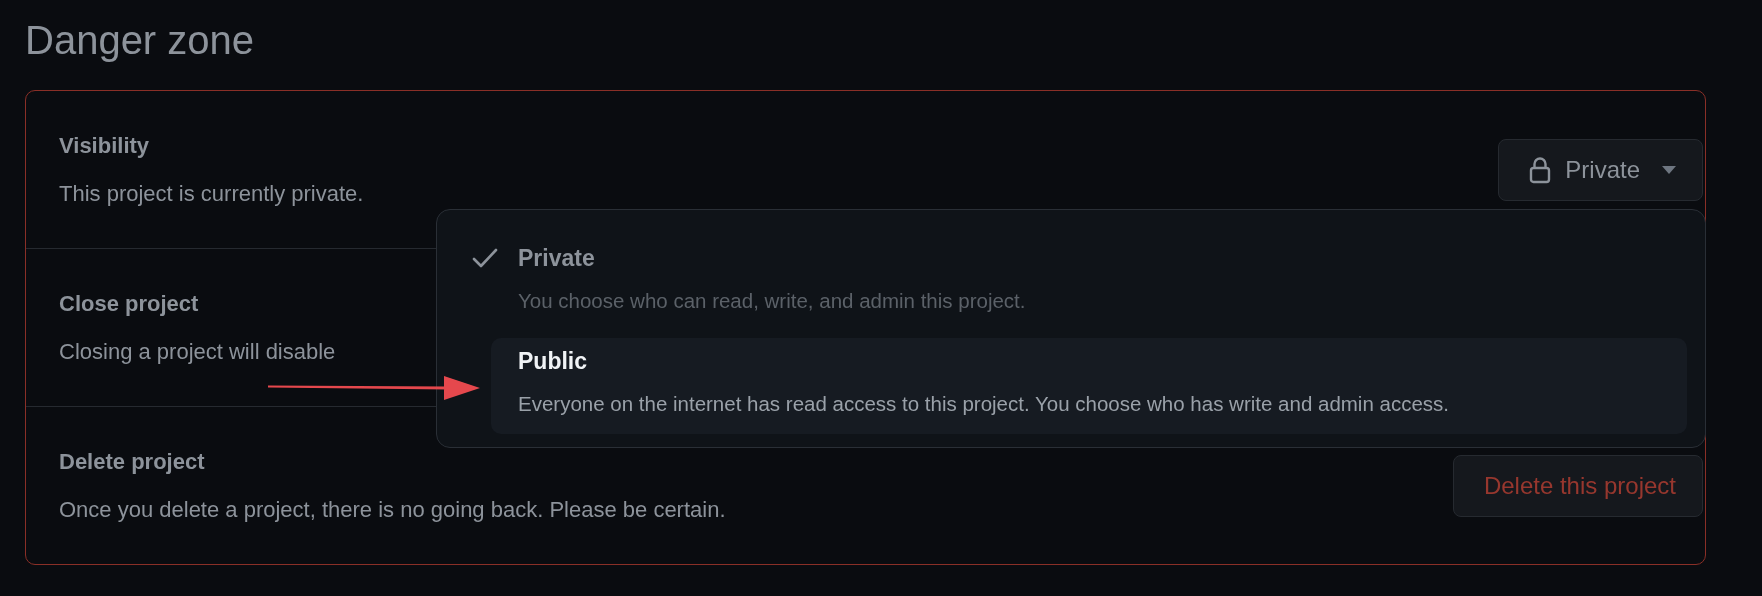  What do you see at coordinates (1089, 283) in the screenshot?
I see `menu-option: Private You choose who can read, write, and admin this project.` at bounding box center [1089, 283].